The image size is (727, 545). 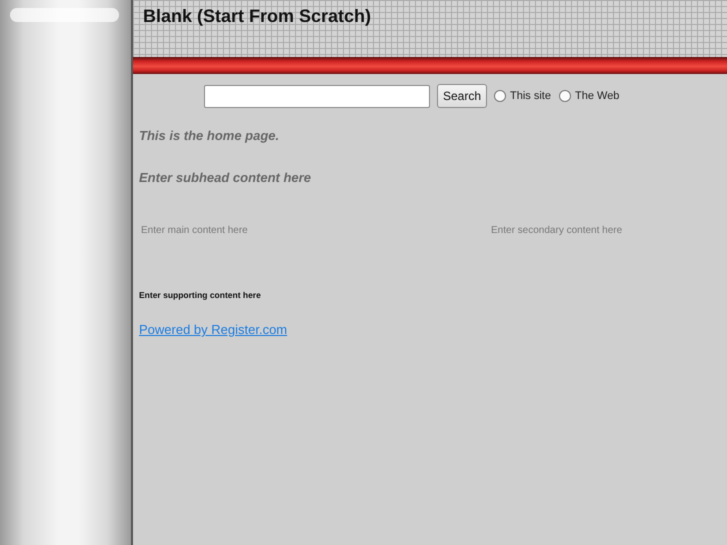 I want to click on radio-label: The Web, so click(x=597, y=96).